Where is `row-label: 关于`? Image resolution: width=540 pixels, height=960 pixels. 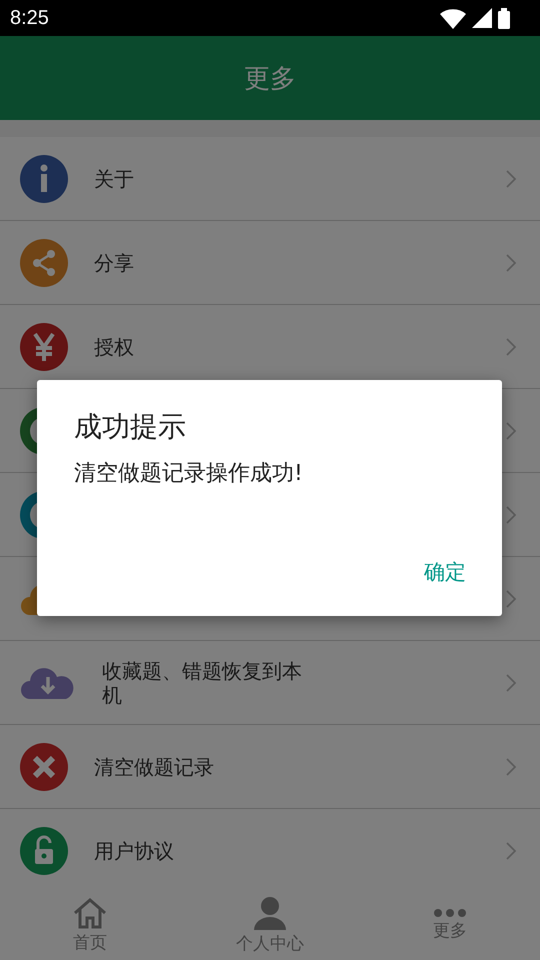 row-label: 关于 is located at coordinates (114, 178).